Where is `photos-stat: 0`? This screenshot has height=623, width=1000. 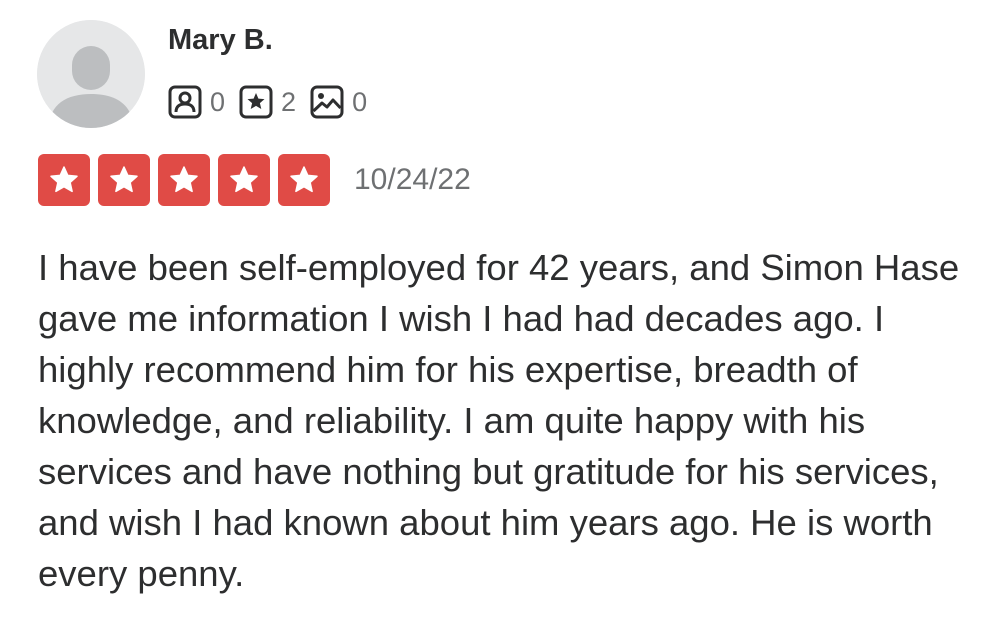
photos-stat: 0 is located at coordinates (338, 102).